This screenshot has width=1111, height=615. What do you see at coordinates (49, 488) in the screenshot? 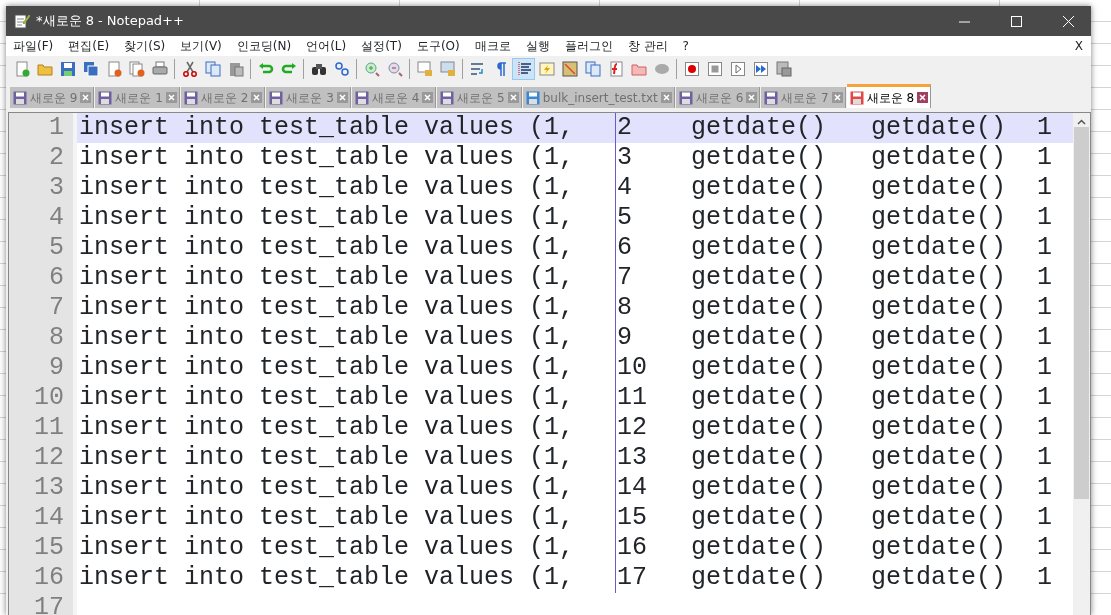
I see `line-number: 13` at bounding box center [49, 488].